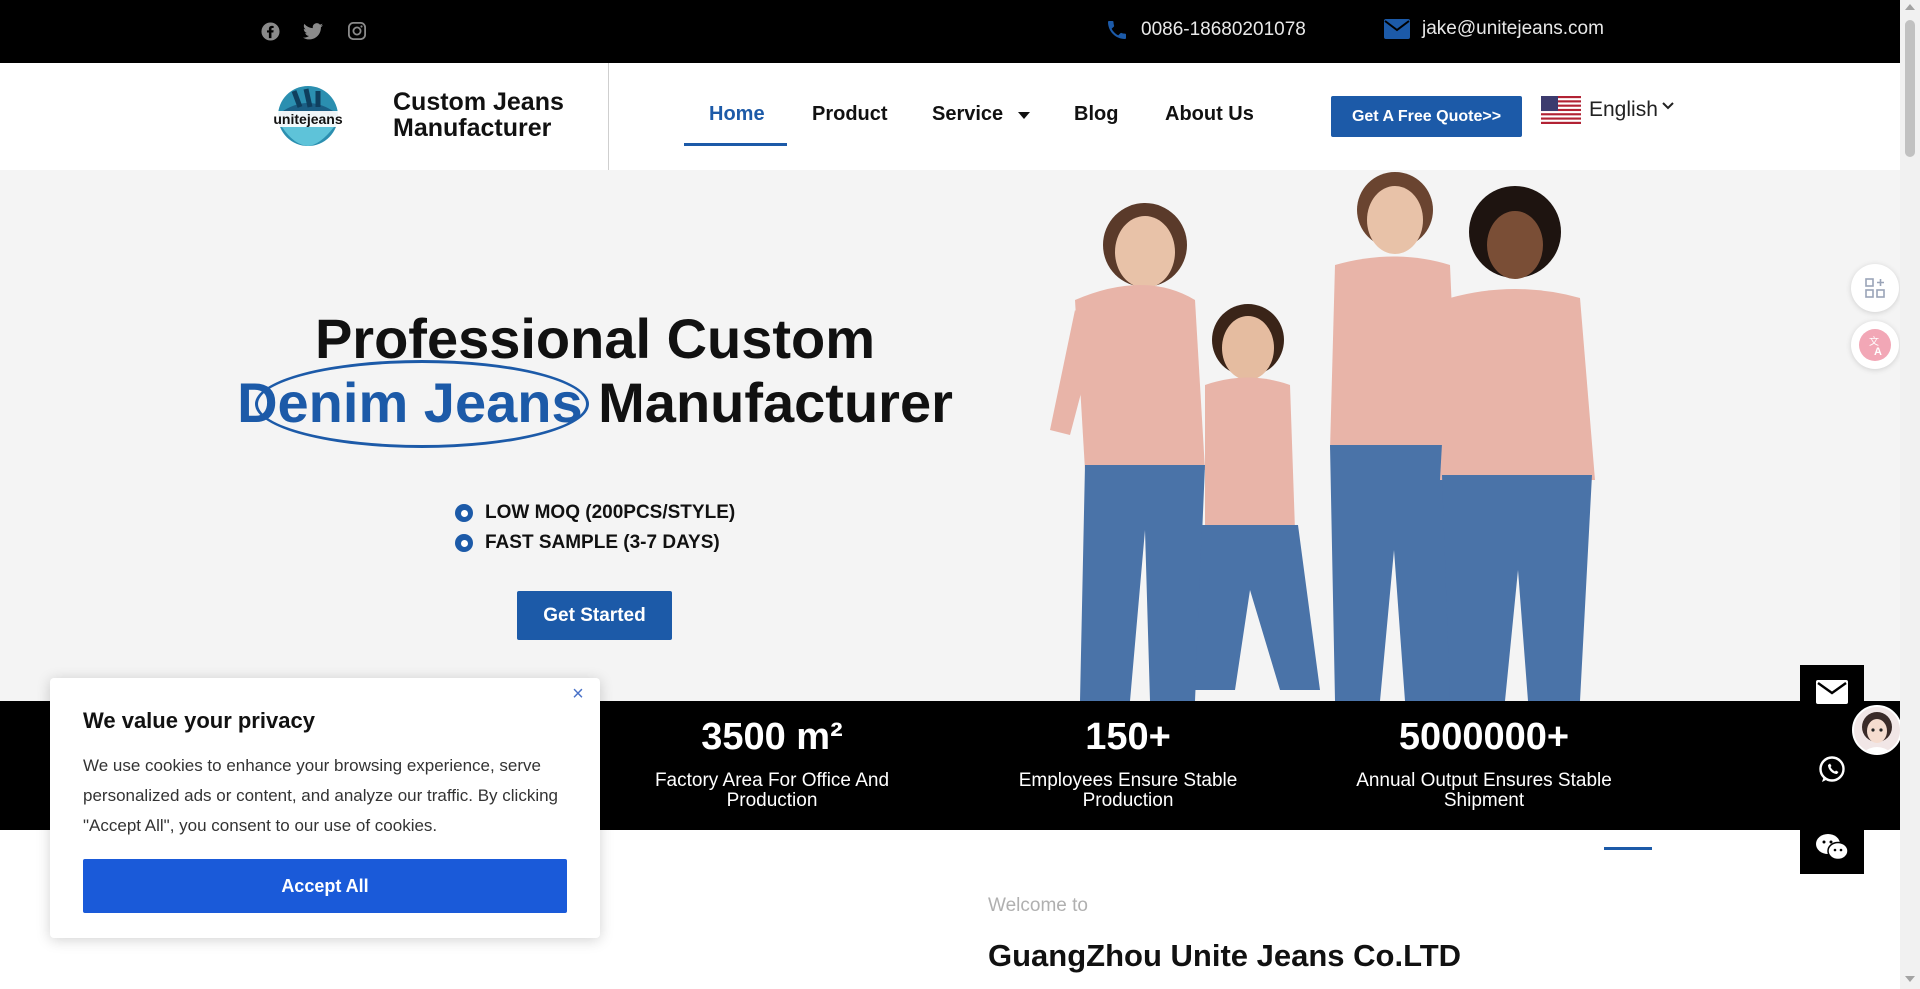 Image resolution: width=1920 pixels, height=989 pixels. I want to click on hero-title-rest: Manufacturer, so click(775, 402).